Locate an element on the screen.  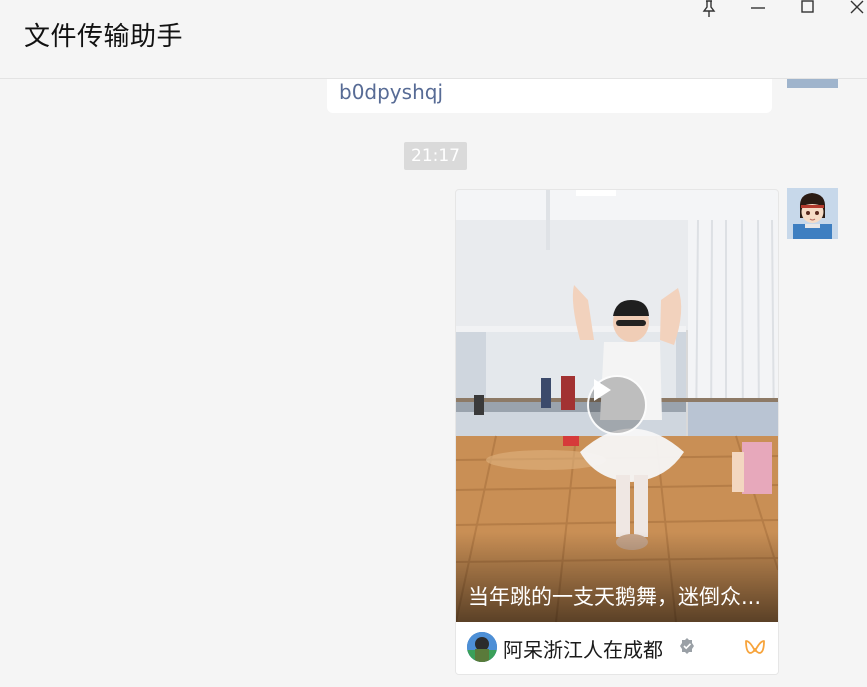
author-avatar is located at coordinates (482, 647).